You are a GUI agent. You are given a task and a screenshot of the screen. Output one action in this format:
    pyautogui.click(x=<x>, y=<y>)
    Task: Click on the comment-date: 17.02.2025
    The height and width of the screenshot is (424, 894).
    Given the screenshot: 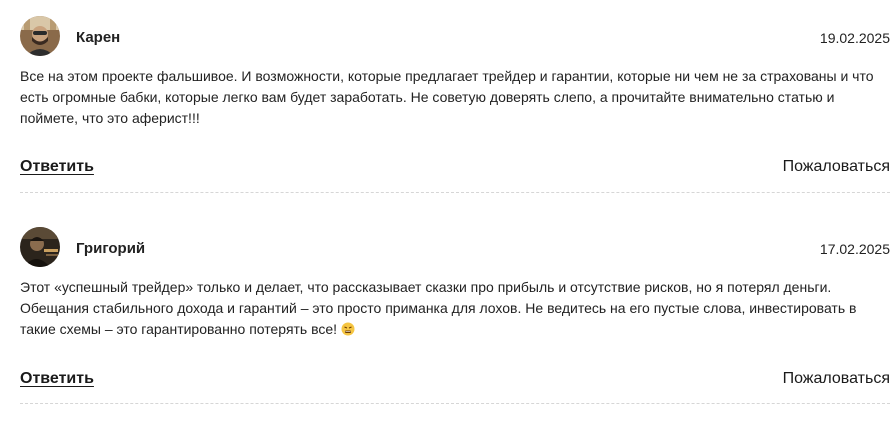 What is the action you would take?
    pyautogui.click(x=854, y=249)
    